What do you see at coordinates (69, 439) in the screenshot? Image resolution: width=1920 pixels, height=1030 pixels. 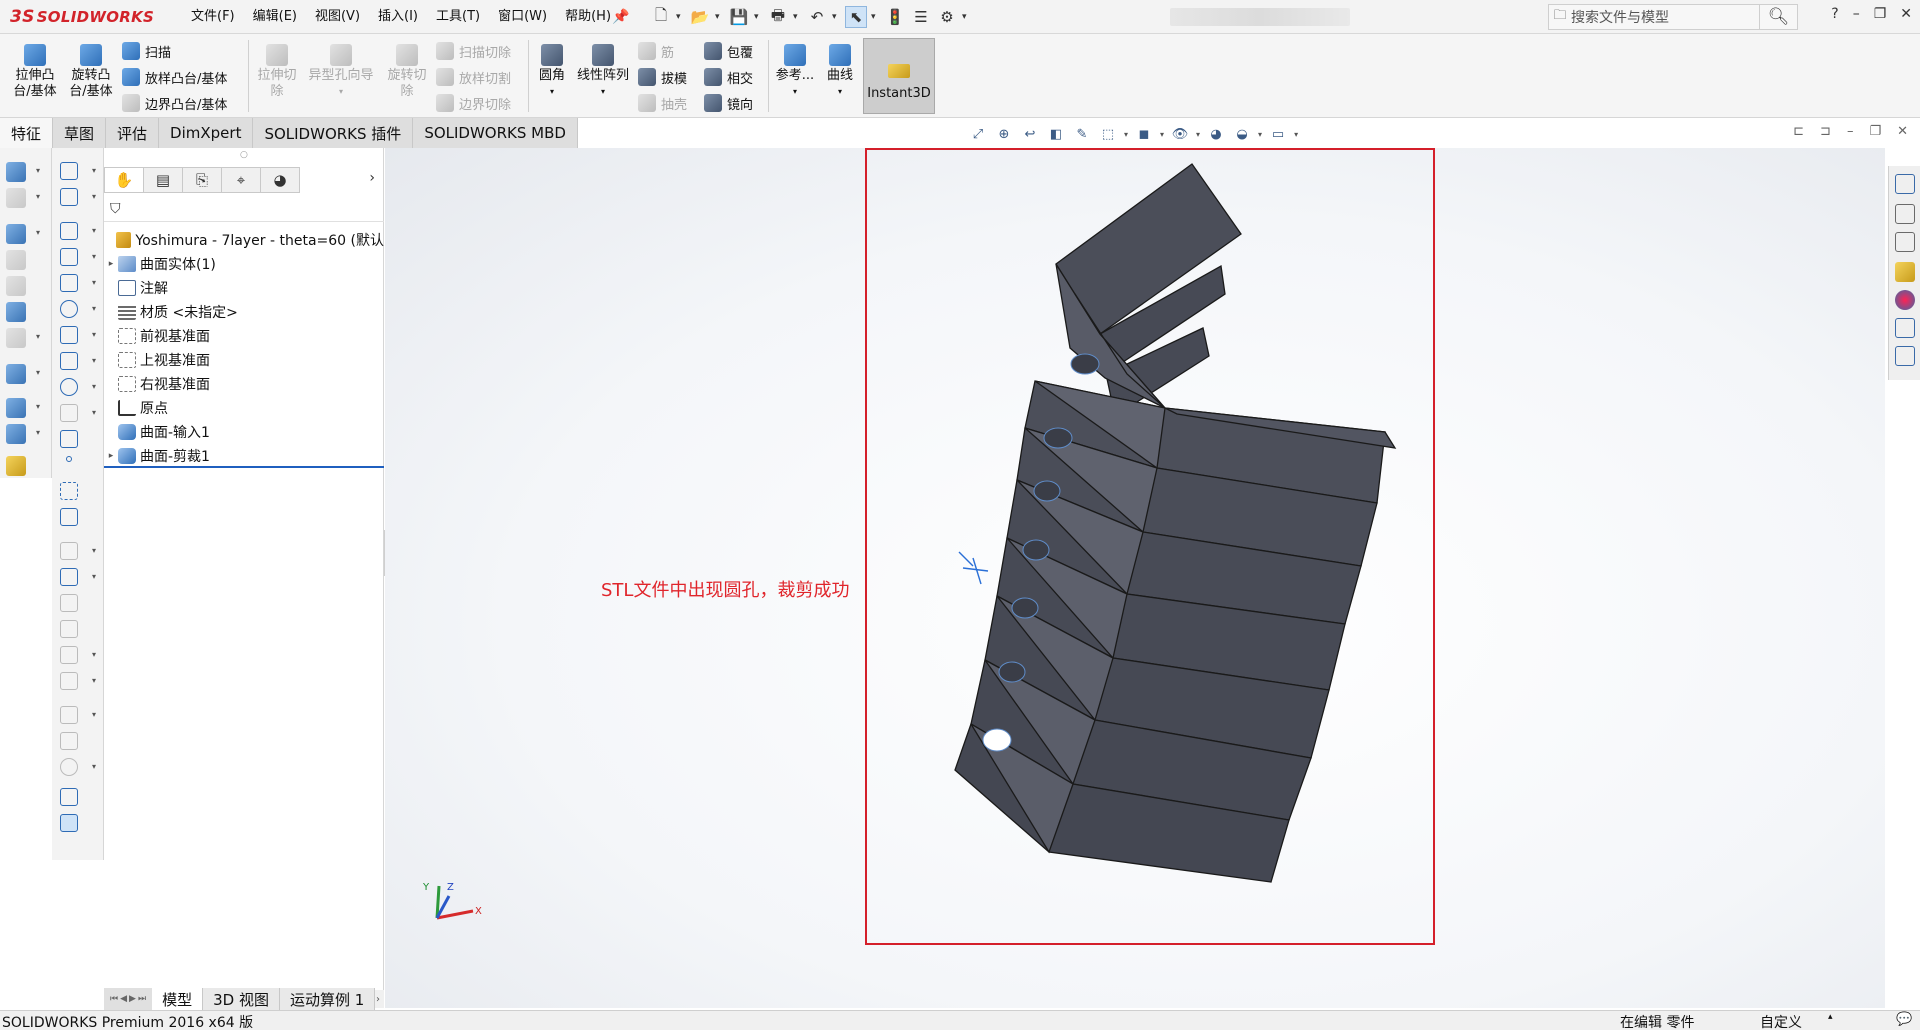 I see `polygon-icon` at bounding box center [69, 439].